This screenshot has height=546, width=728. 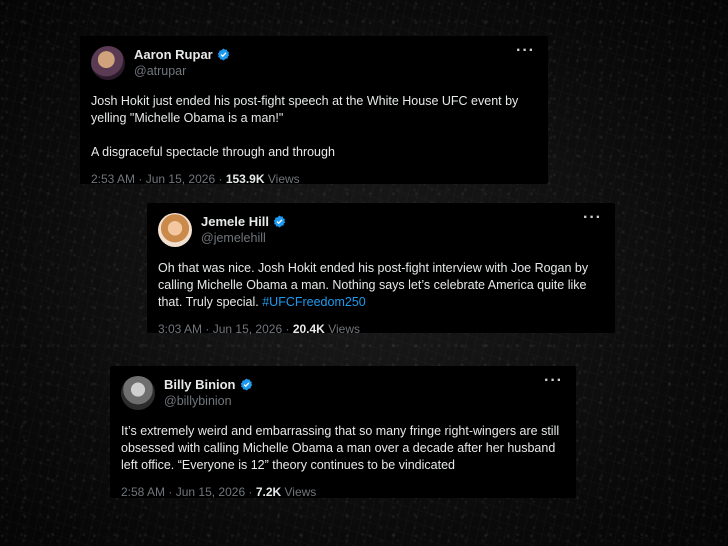 I want to click on tweet-header: Aaron Rupar @atrupar ···, so click(x=313, y=61).